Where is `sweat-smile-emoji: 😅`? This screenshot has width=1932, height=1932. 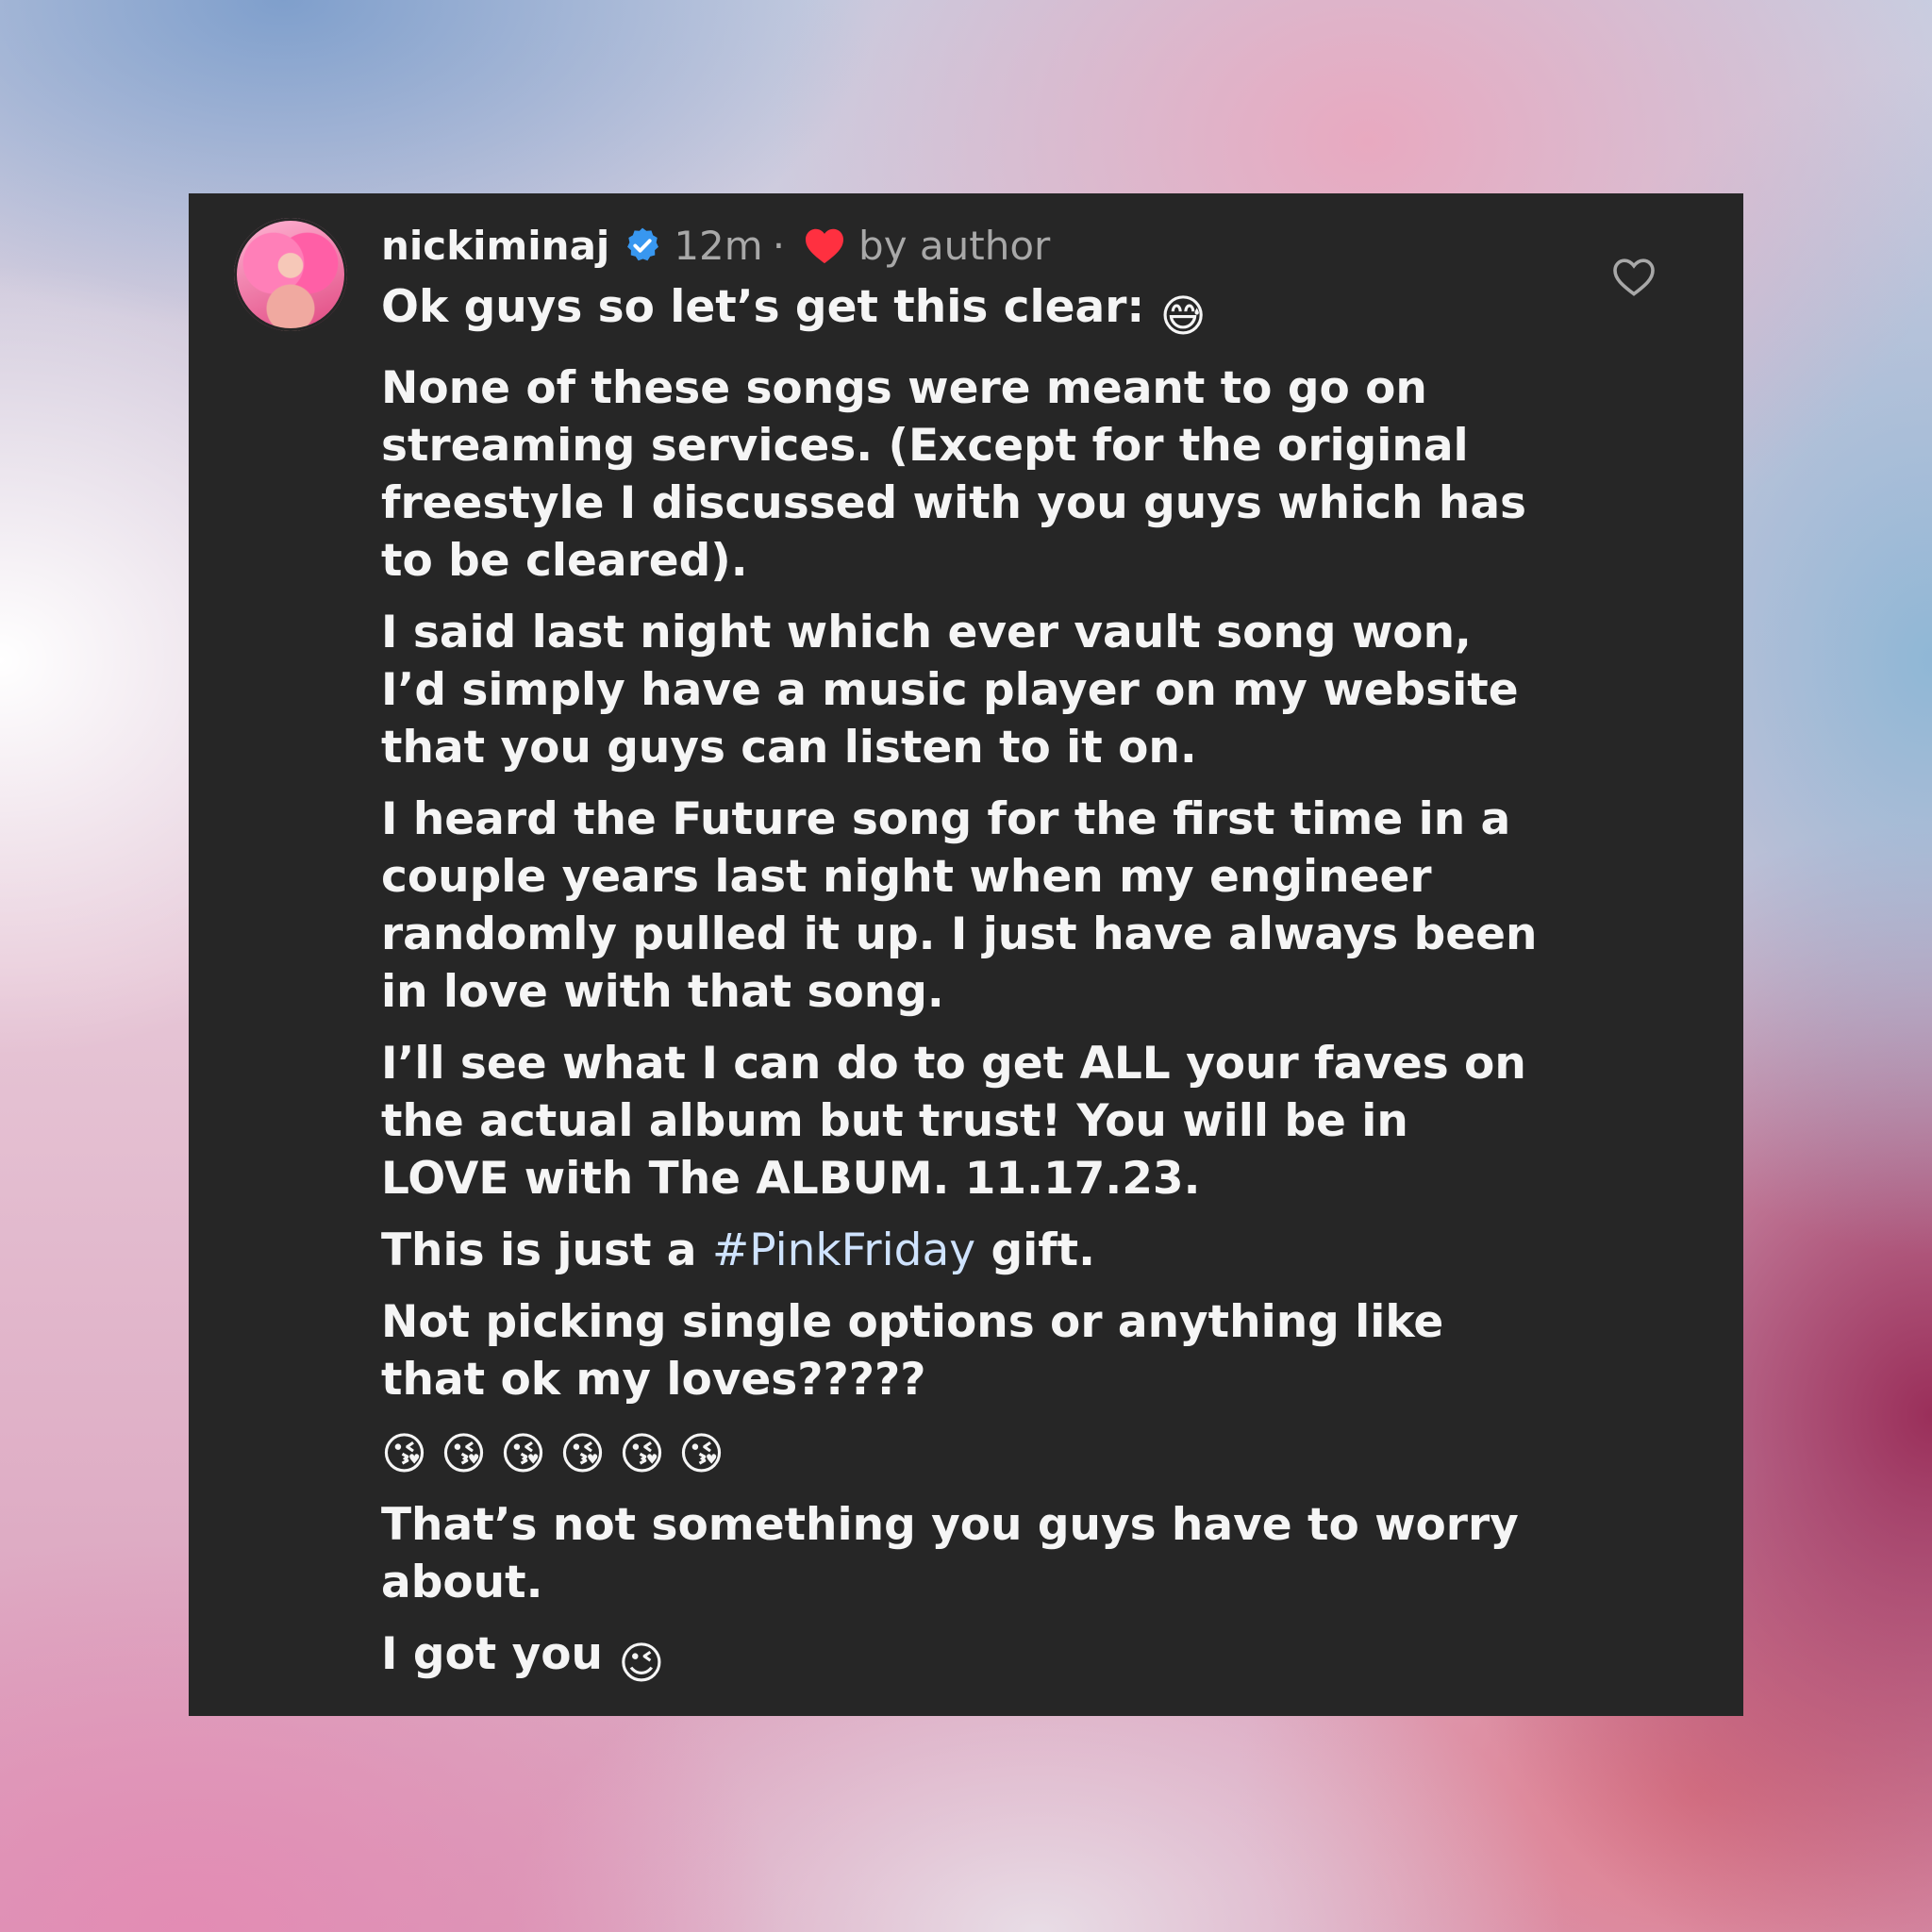
sweat-smile-emoji: 😅 is located at coordinates (1183, 317).